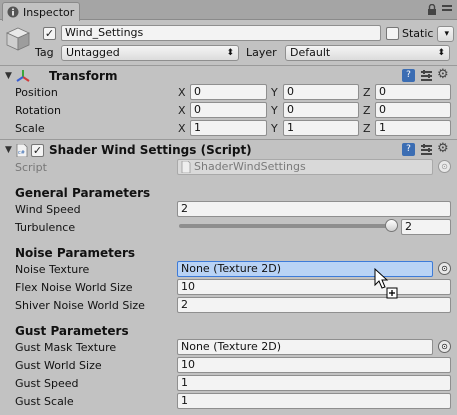 This screenshot has height=415, width=457. Describe the element at coordinates (441, 53) in the screenshot. I see `layer-dropdown-arrow-icon: ⬍` at that location.